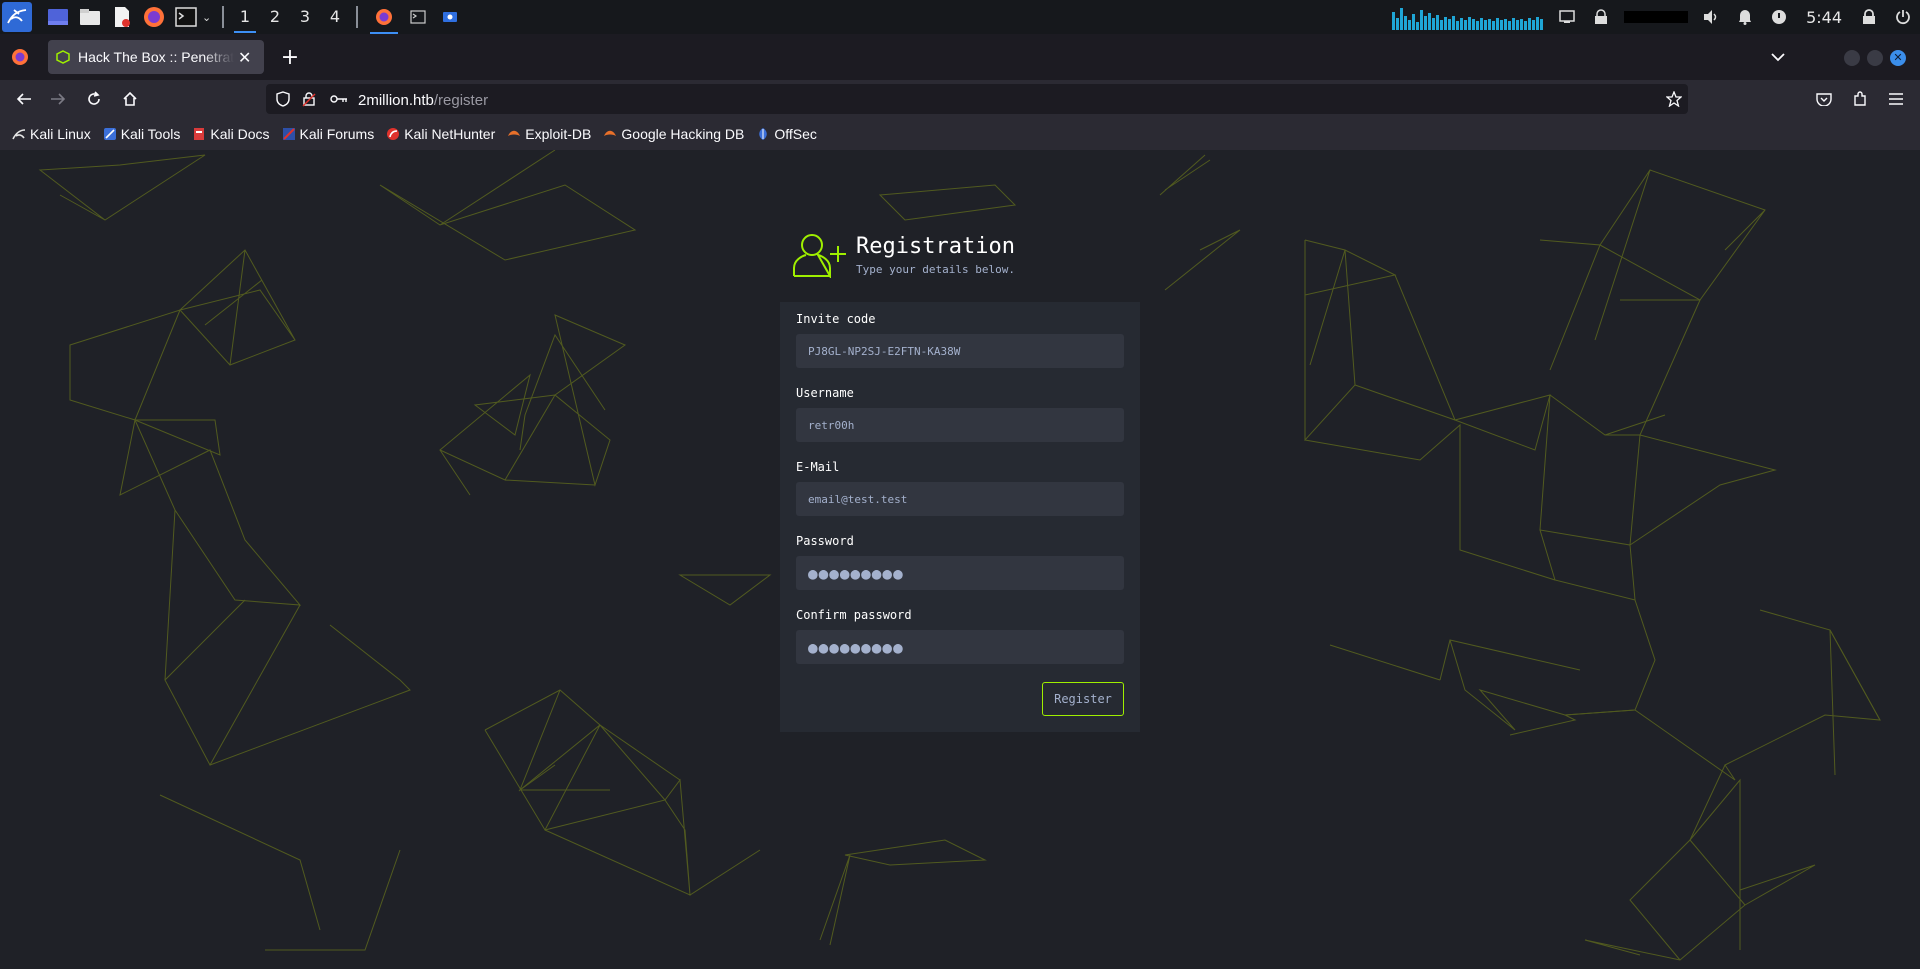  Describe the element at coordinates (289, 134) in the screenshot. I see `kali-forums-icon` at that location.